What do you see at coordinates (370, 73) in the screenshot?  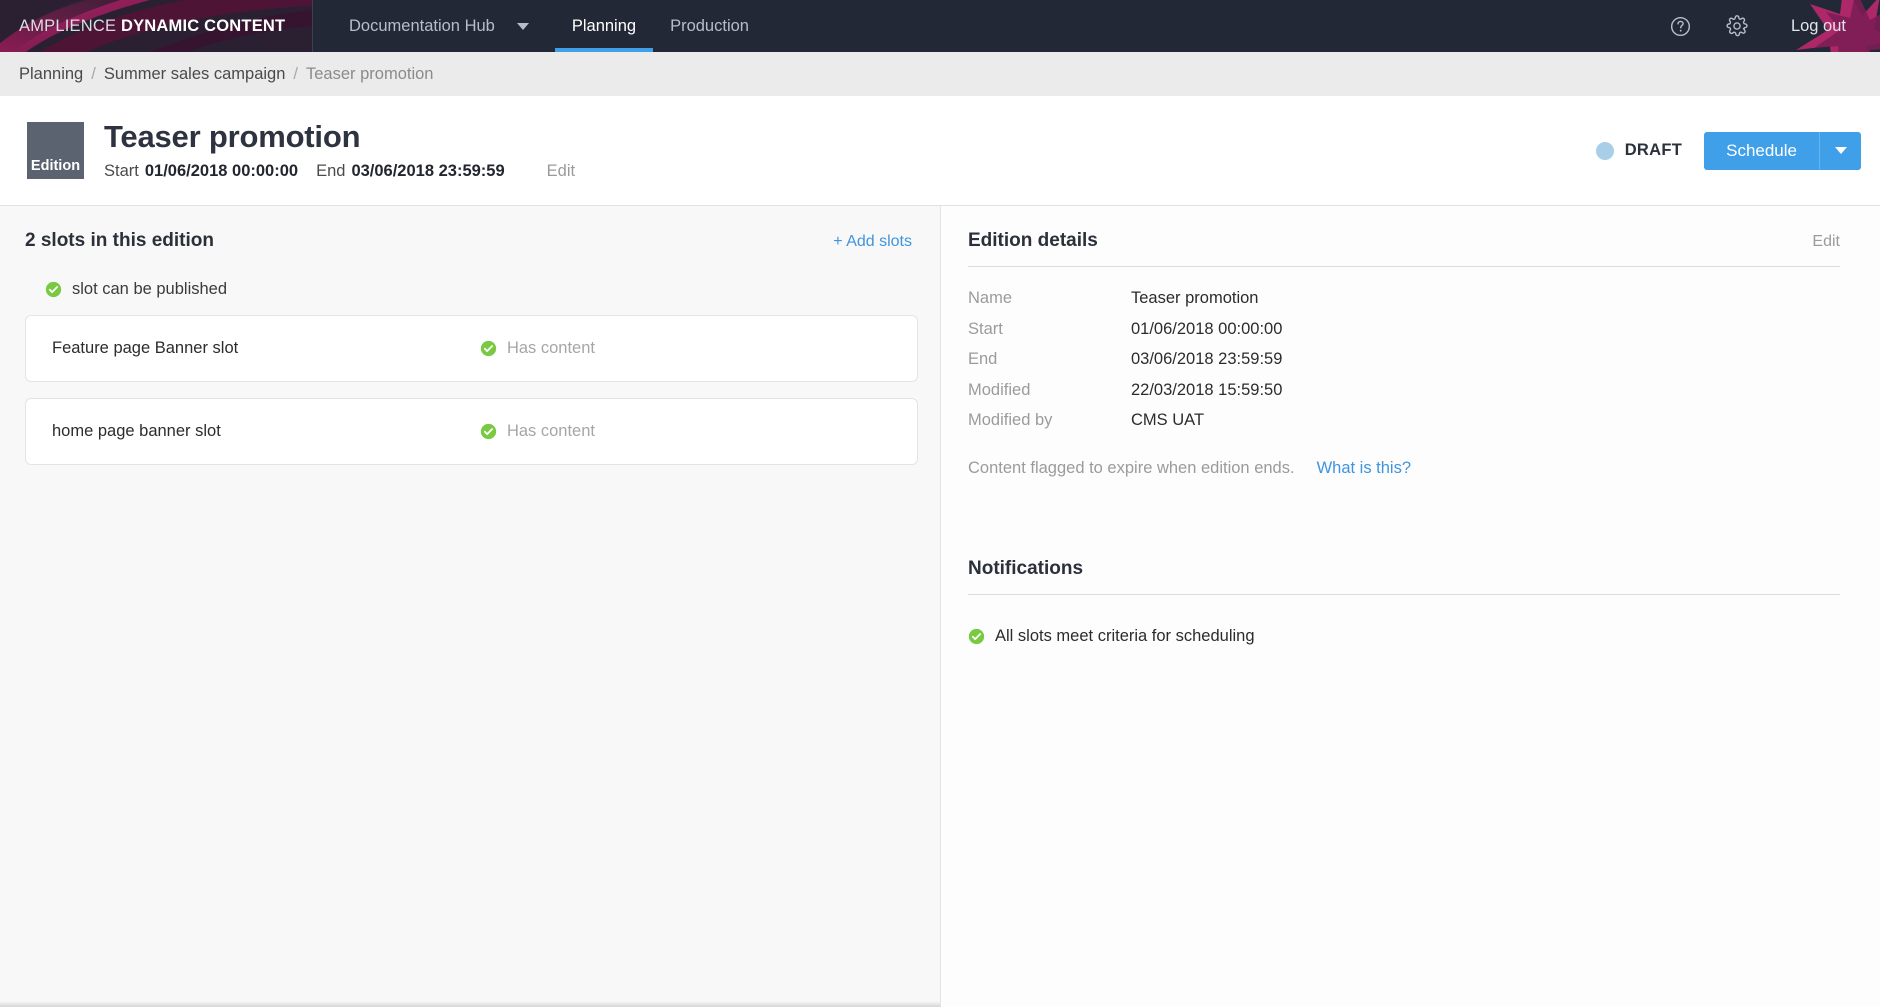 I see `breadcrumb-item-current: Teaser promotion` at bounding box center [370, 73].